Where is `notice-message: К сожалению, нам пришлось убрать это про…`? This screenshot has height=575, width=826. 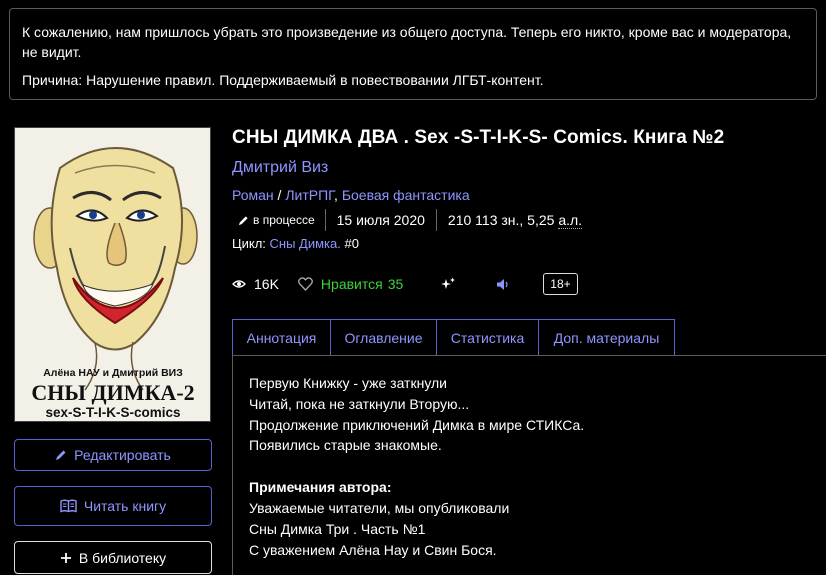
notice-message: К сожалению, нам пришлось убрать это про… is located at coordinates (407, 42).